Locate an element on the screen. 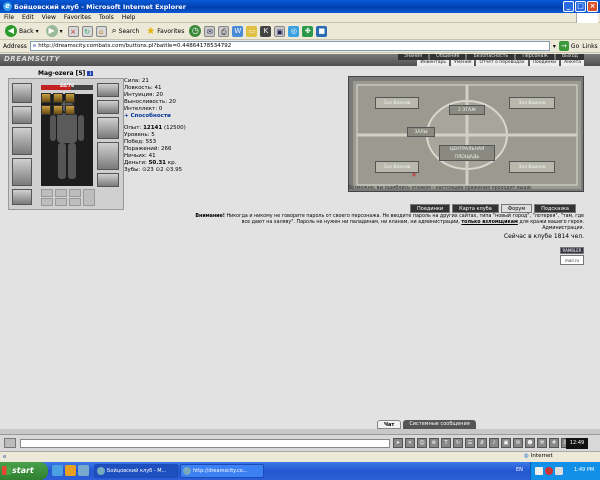  addon-globe-icon: ◎ is located at coordinates (294, 31).